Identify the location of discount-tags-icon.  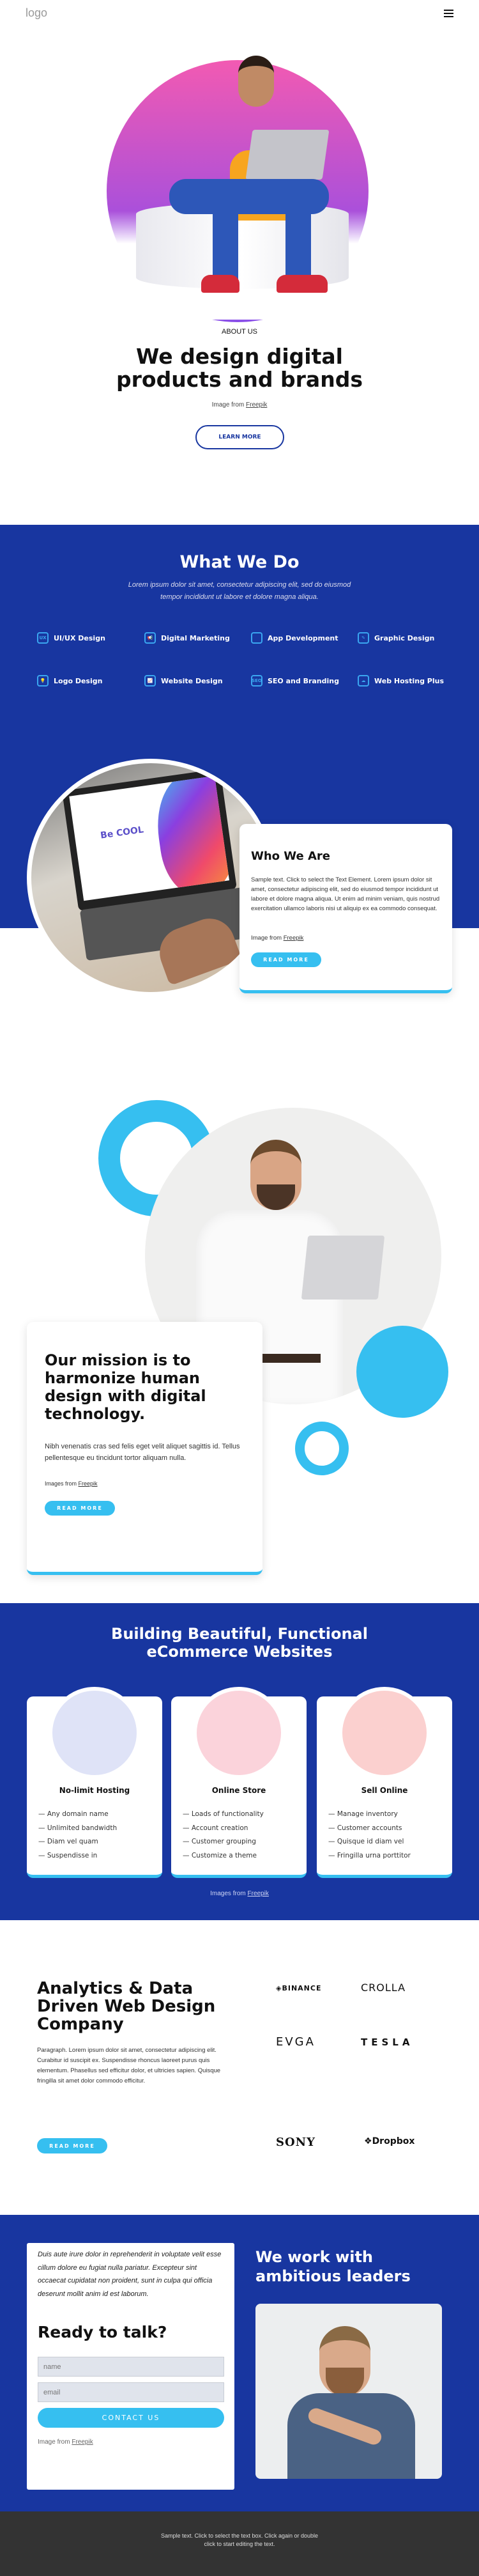
(384, 1733).